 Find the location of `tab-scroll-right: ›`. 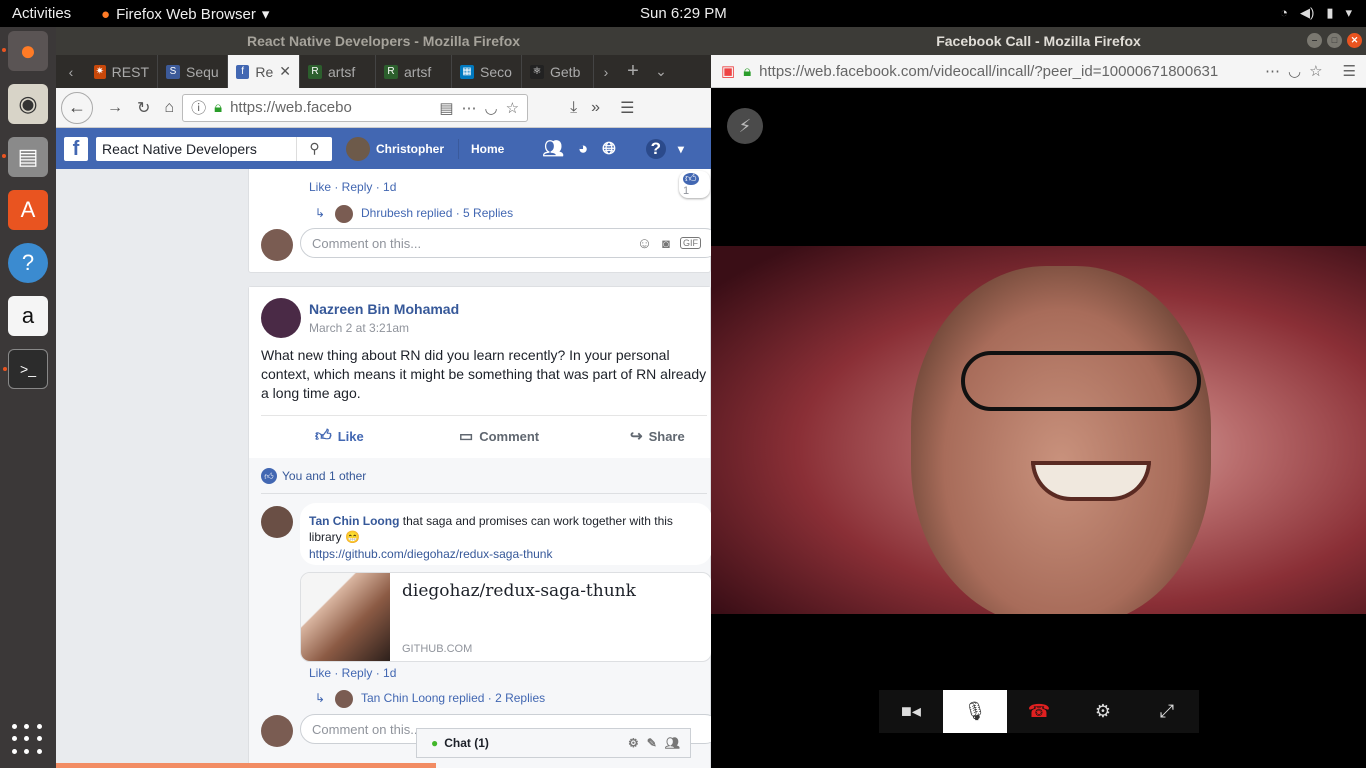

tab-scroll-right: › is located at coordinates (606, 72).